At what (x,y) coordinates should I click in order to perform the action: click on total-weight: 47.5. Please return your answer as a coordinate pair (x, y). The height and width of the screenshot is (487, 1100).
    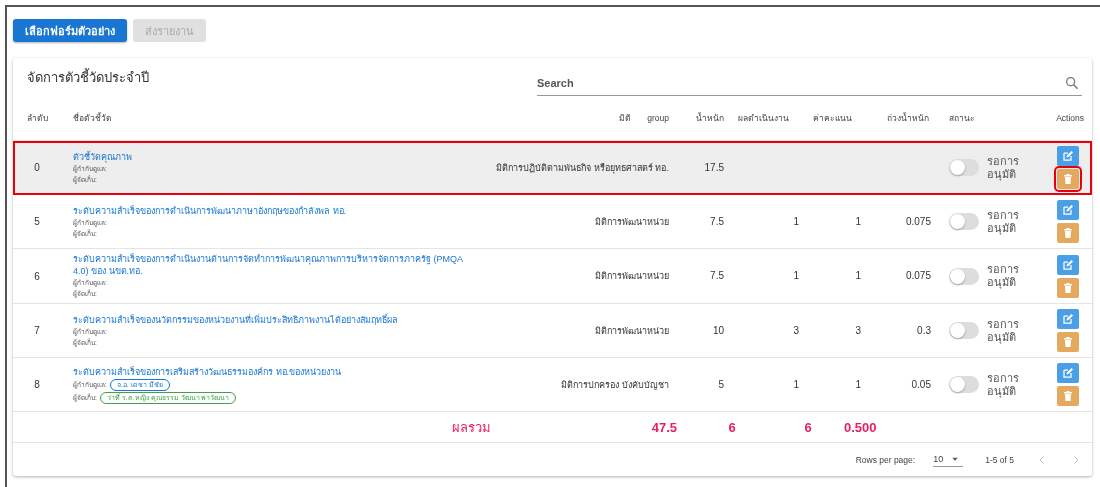
    Looking at the image, I should click on (663, 427).